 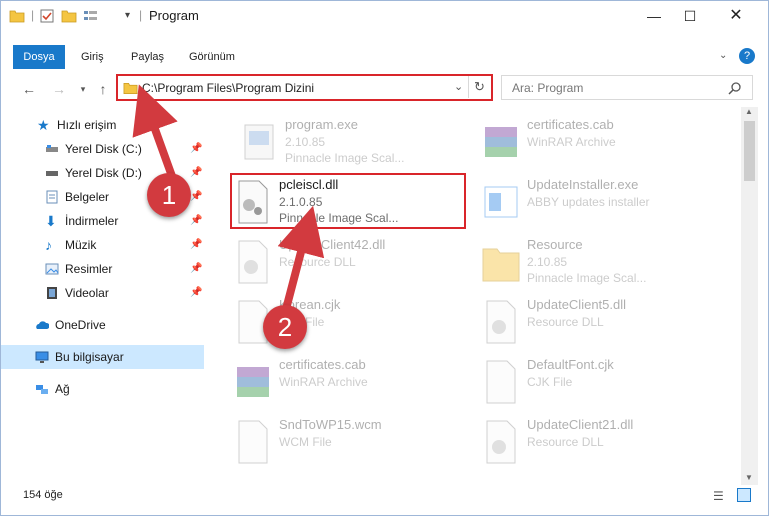 What do you see at coordinates (103, 173) in the screenshot?
I see `sidebar-item-label: Yerel Disk (D:)` at bounding box center [103, 173].